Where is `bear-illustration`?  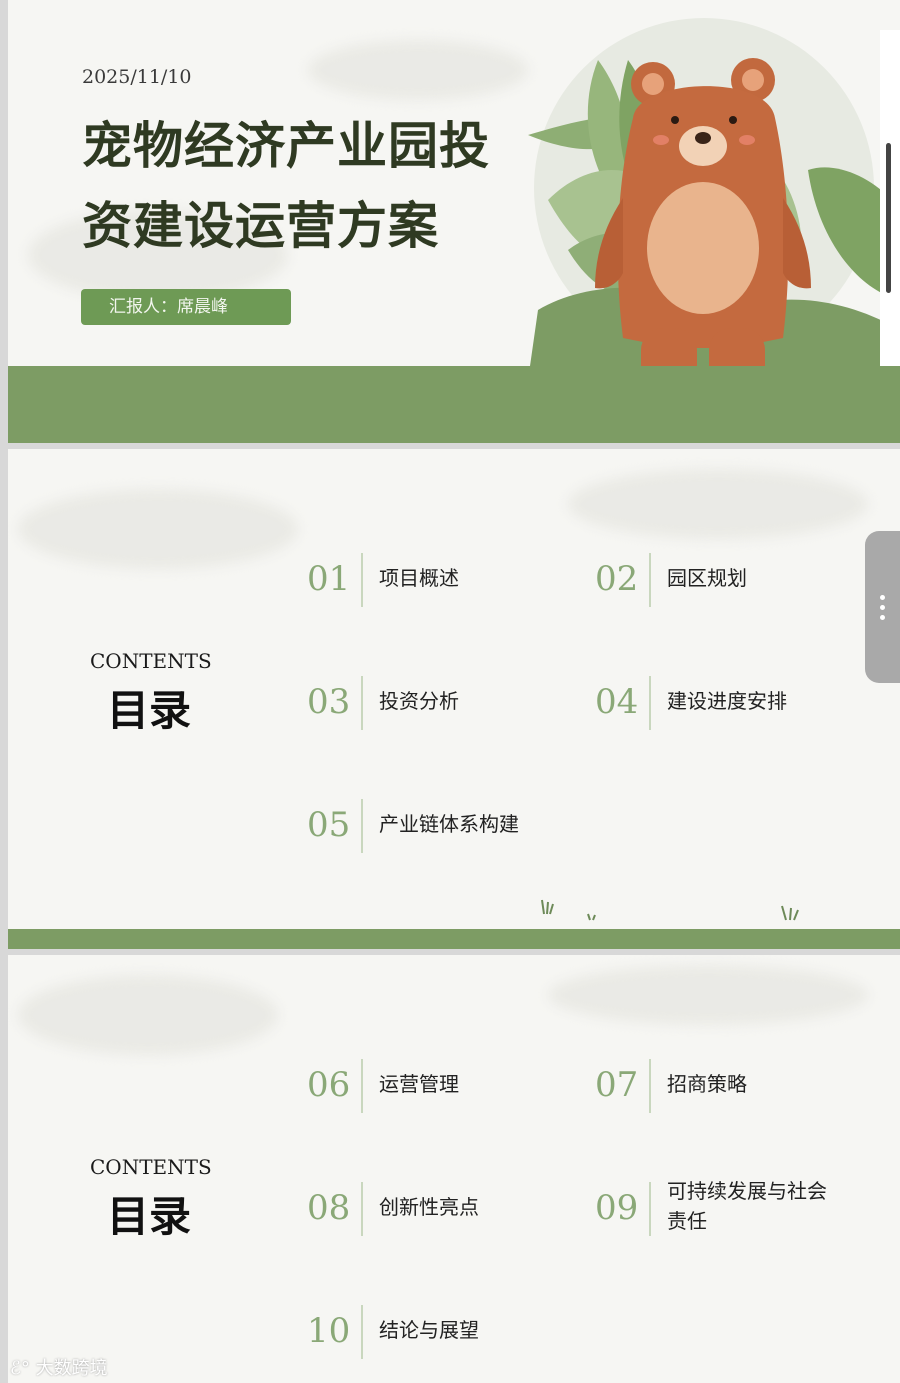 bear-illustration is located at coordinates (703, 230).